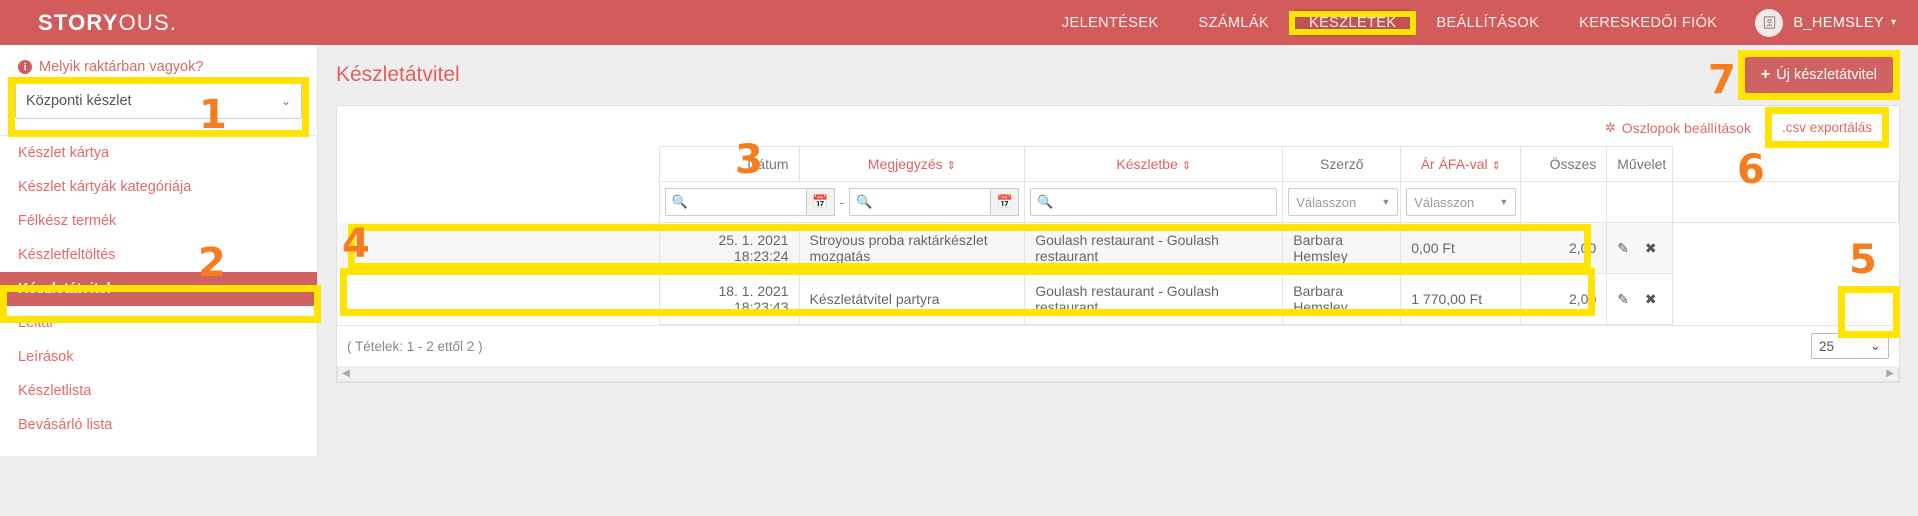 This screenshot has width=1918, height=516. Describe the element at coordinates (768, 164) in the screenshot. I see `header-datum-label: Dátum` at that location.